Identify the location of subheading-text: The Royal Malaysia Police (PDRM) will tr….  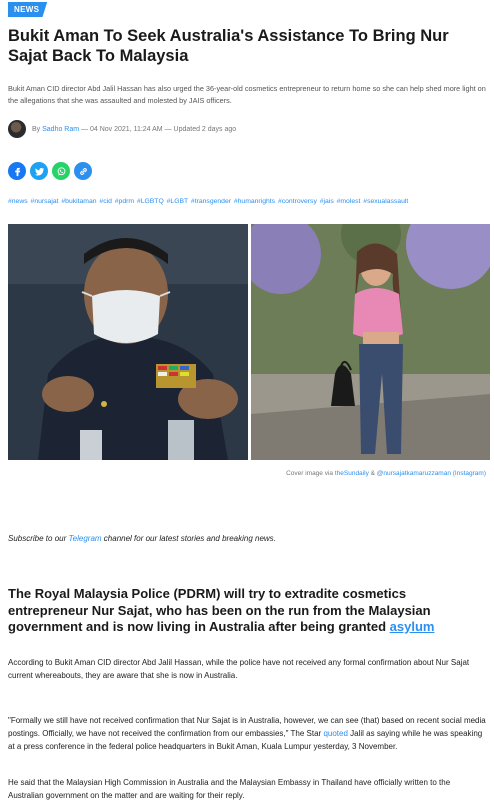
(219, 610).